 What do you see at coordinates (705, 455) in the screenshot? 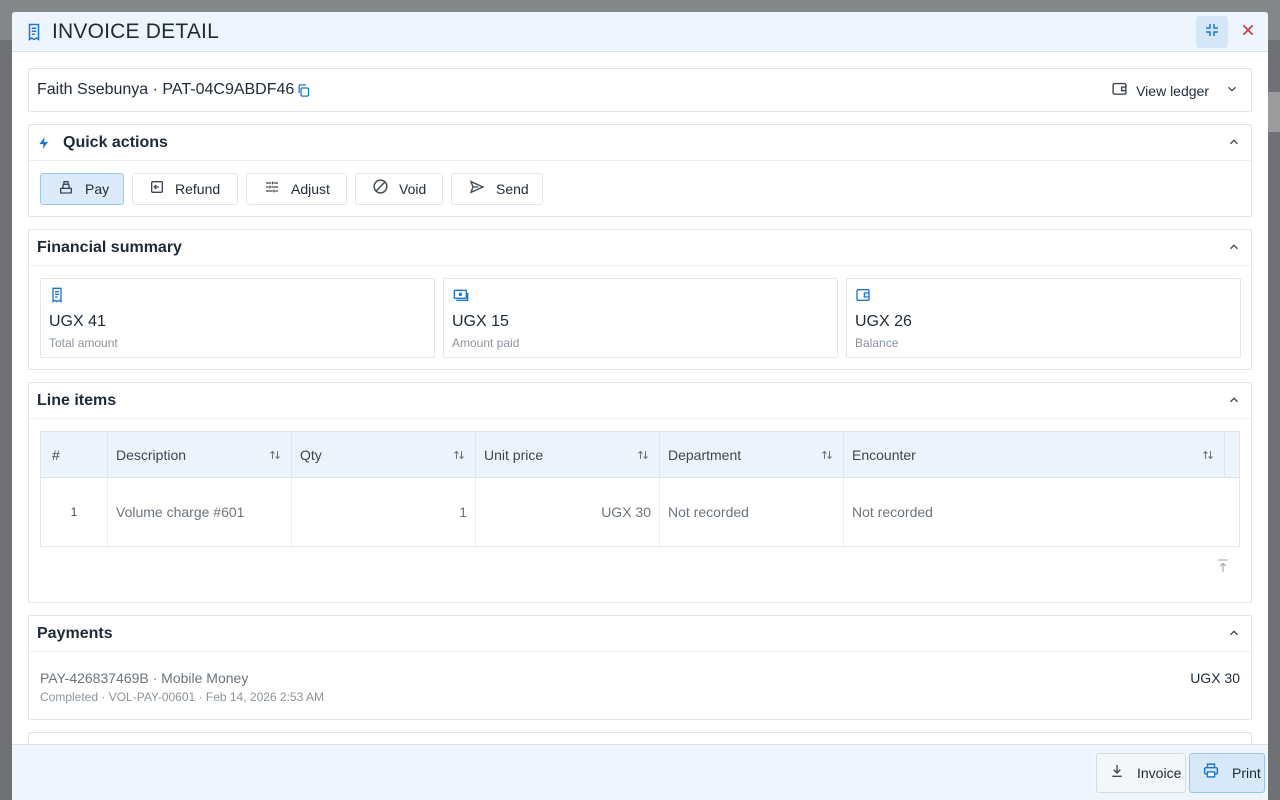
I see `column-label: Department` at bounding box center [705, 455].